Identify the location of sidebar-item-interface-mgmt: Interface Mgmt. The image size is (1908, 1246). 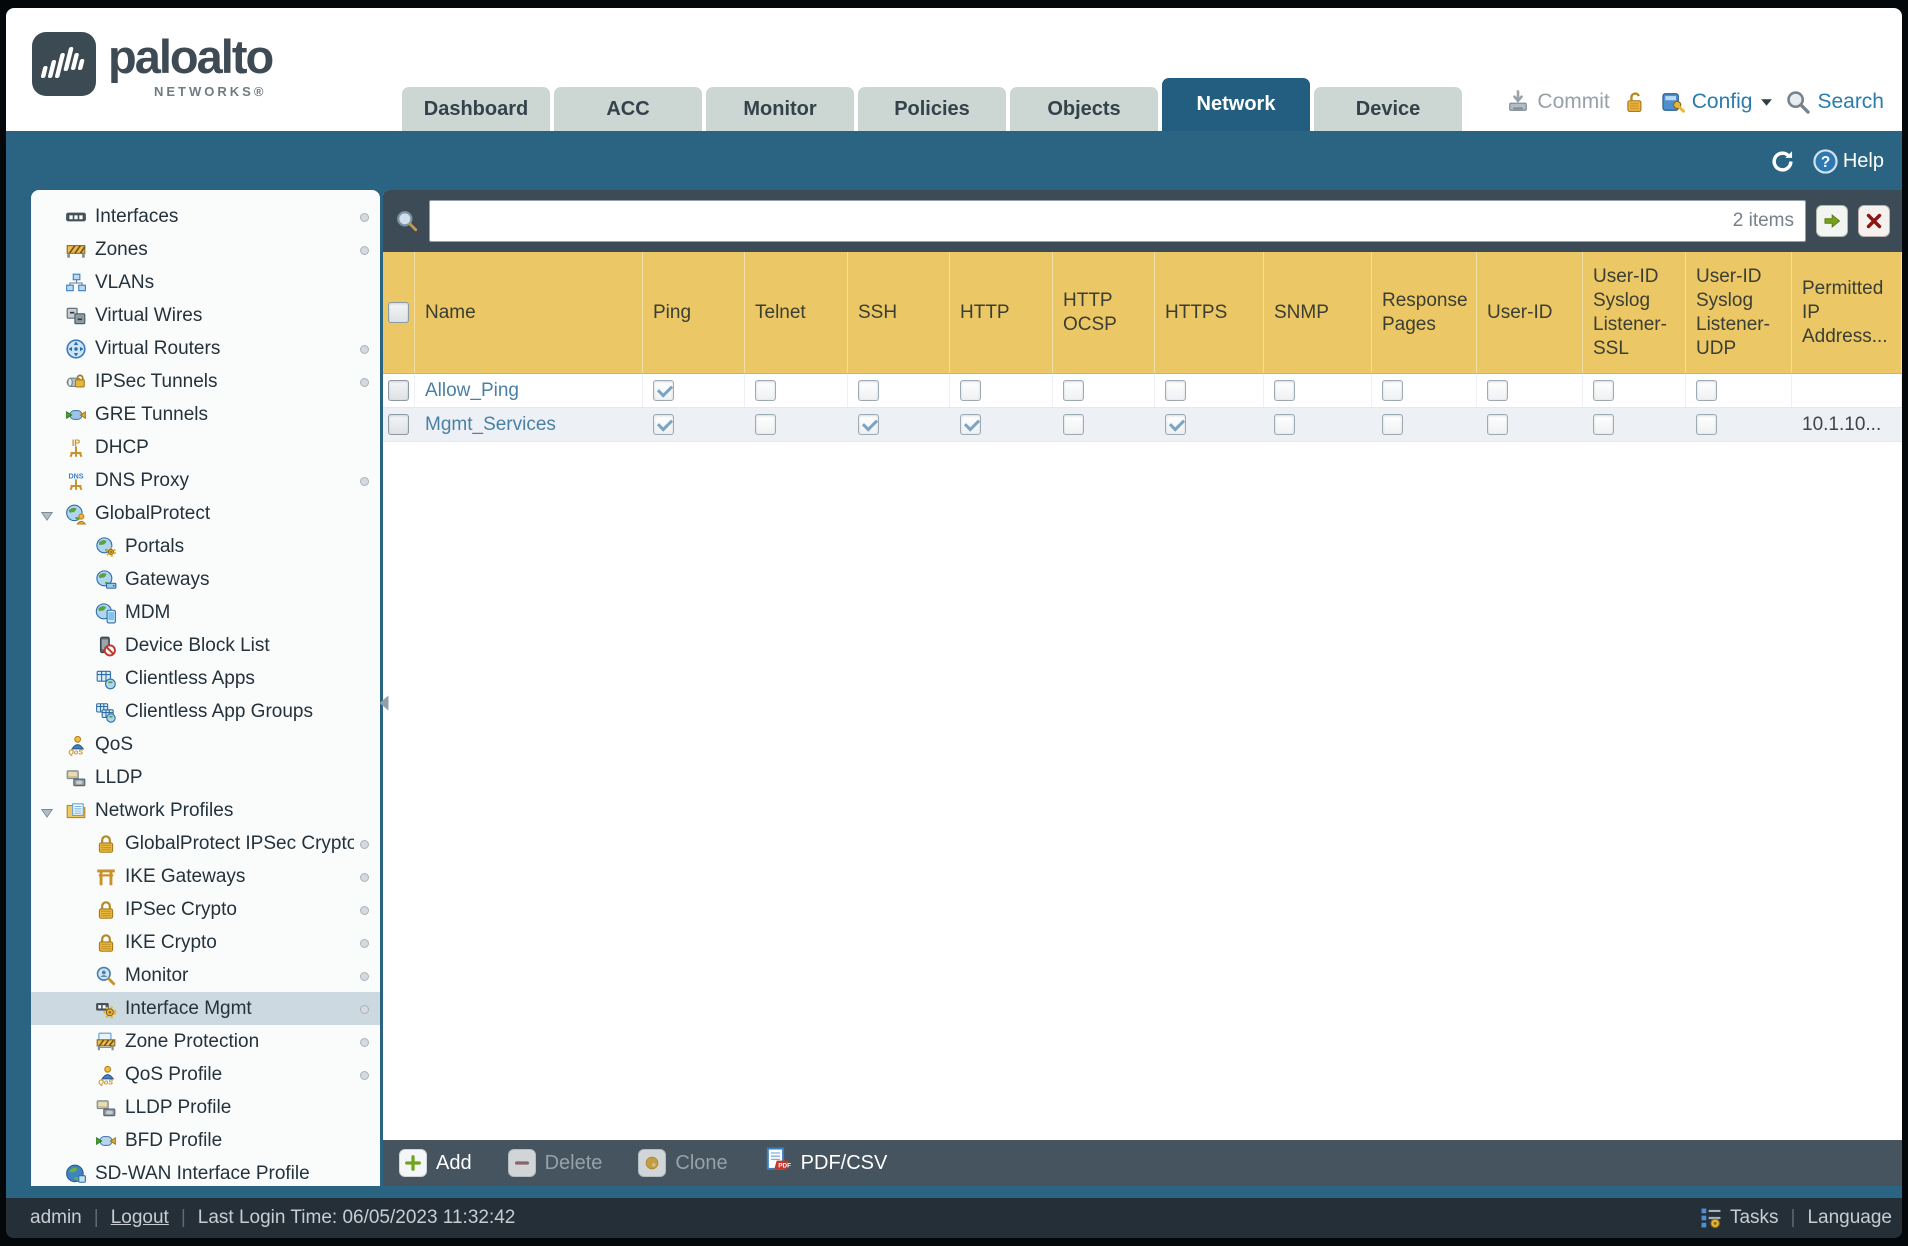
(205, 1008).